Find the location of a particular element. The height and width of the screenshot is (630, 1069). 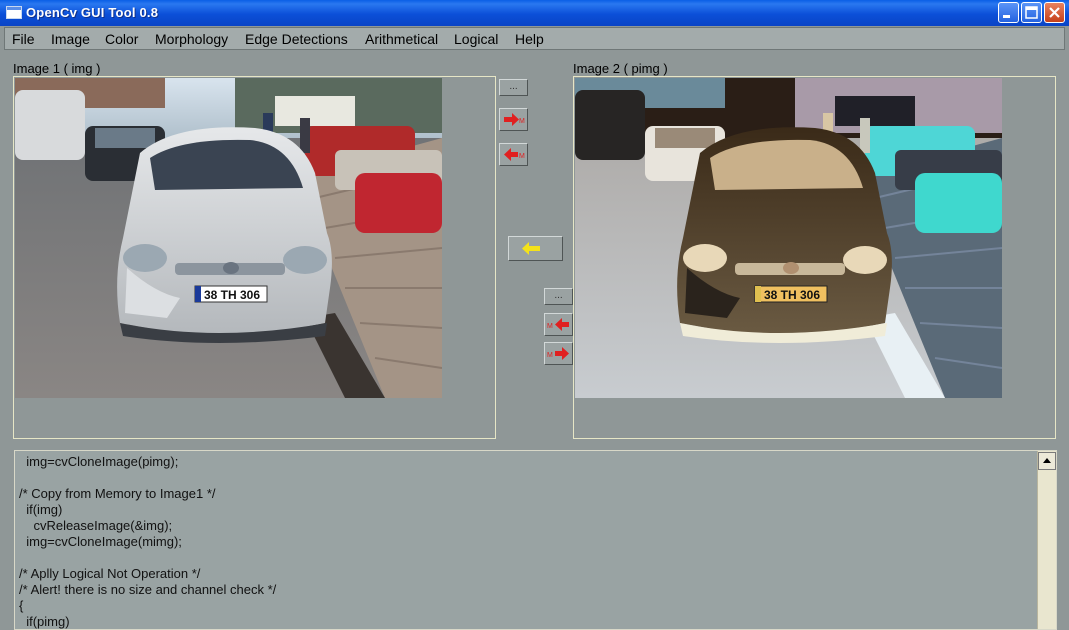

title-bar: OpenCv GUI Tool 0.8 is located at coordinates (534, 13).